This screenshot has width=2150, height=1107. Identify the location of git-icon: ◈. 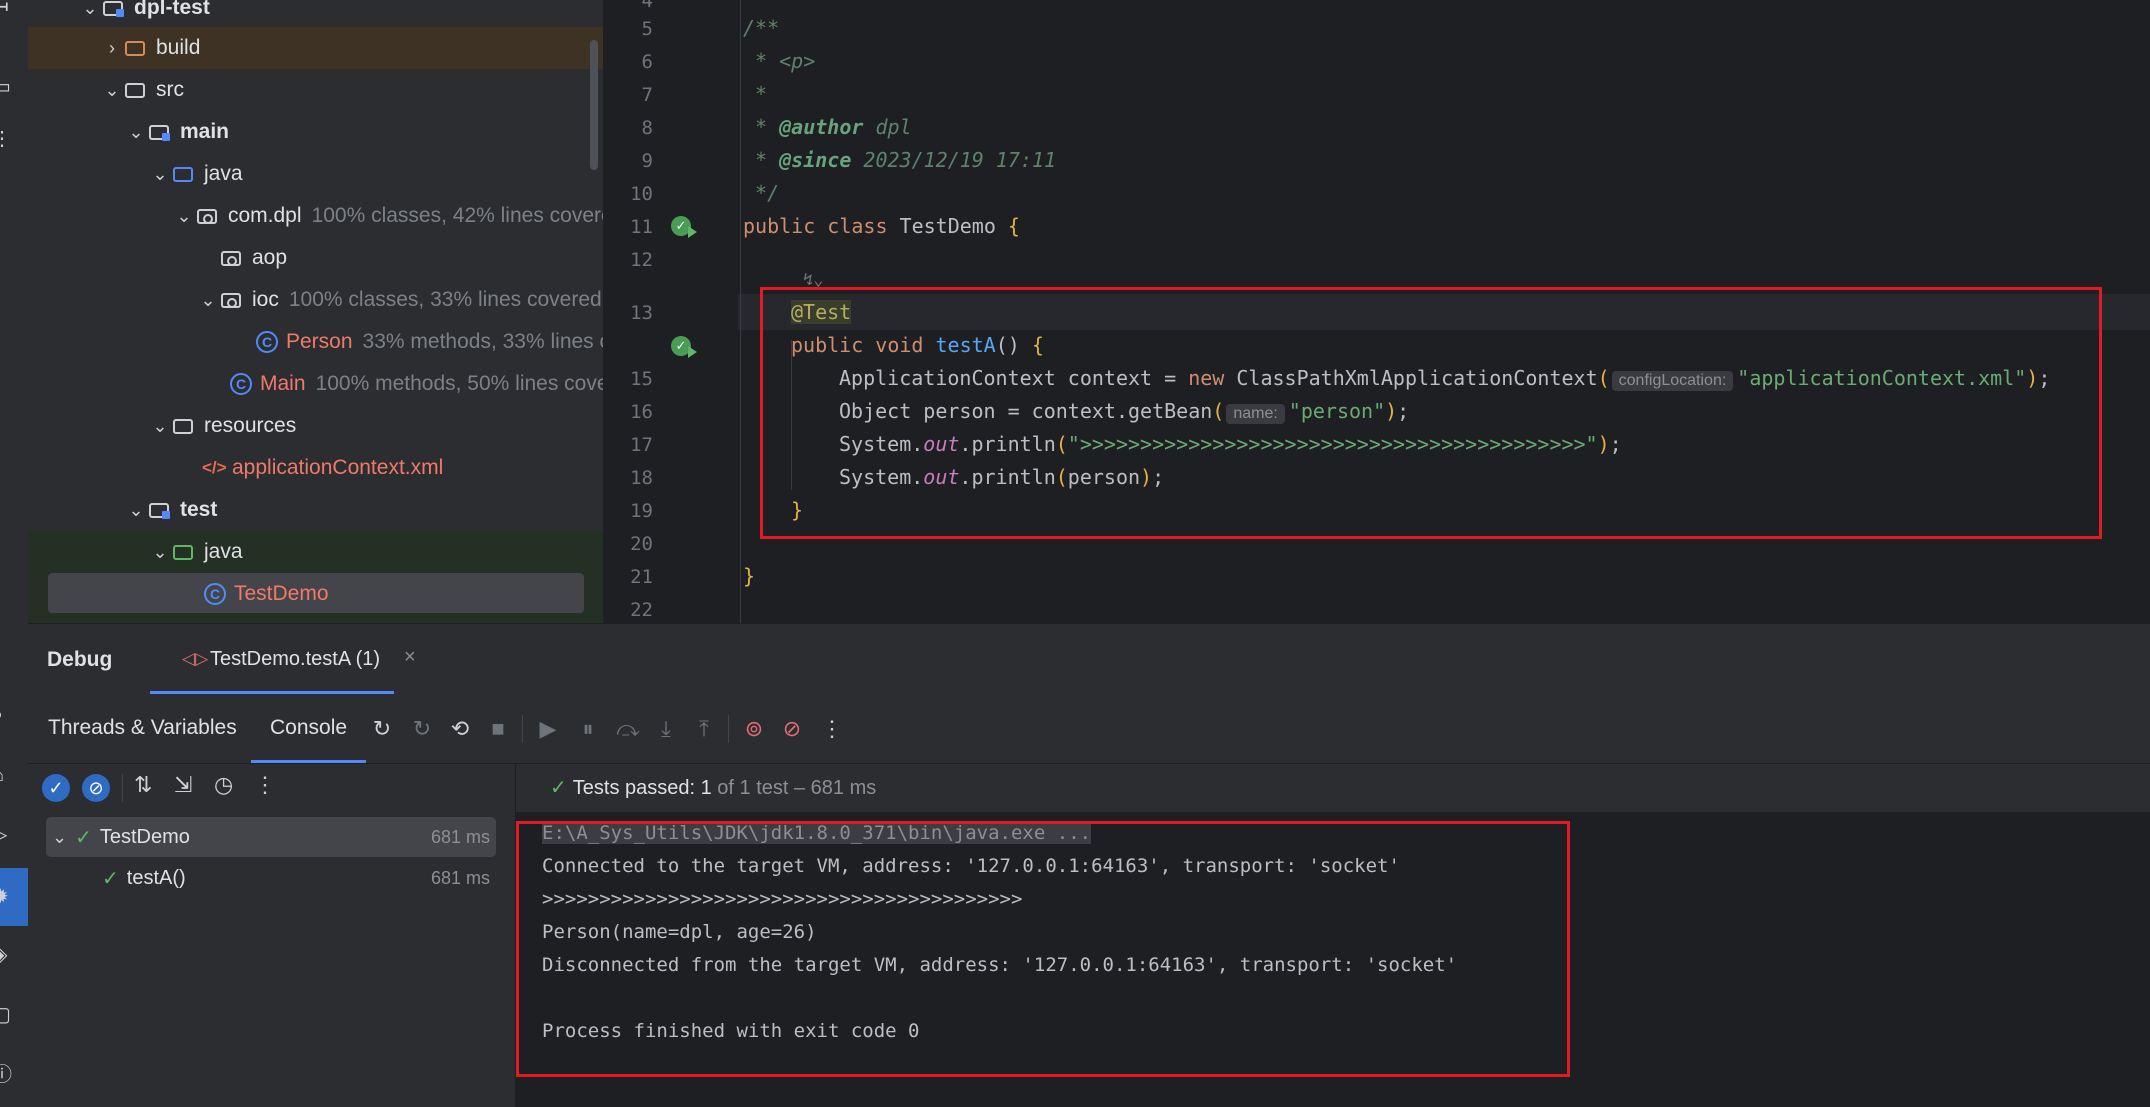
(14, 955).